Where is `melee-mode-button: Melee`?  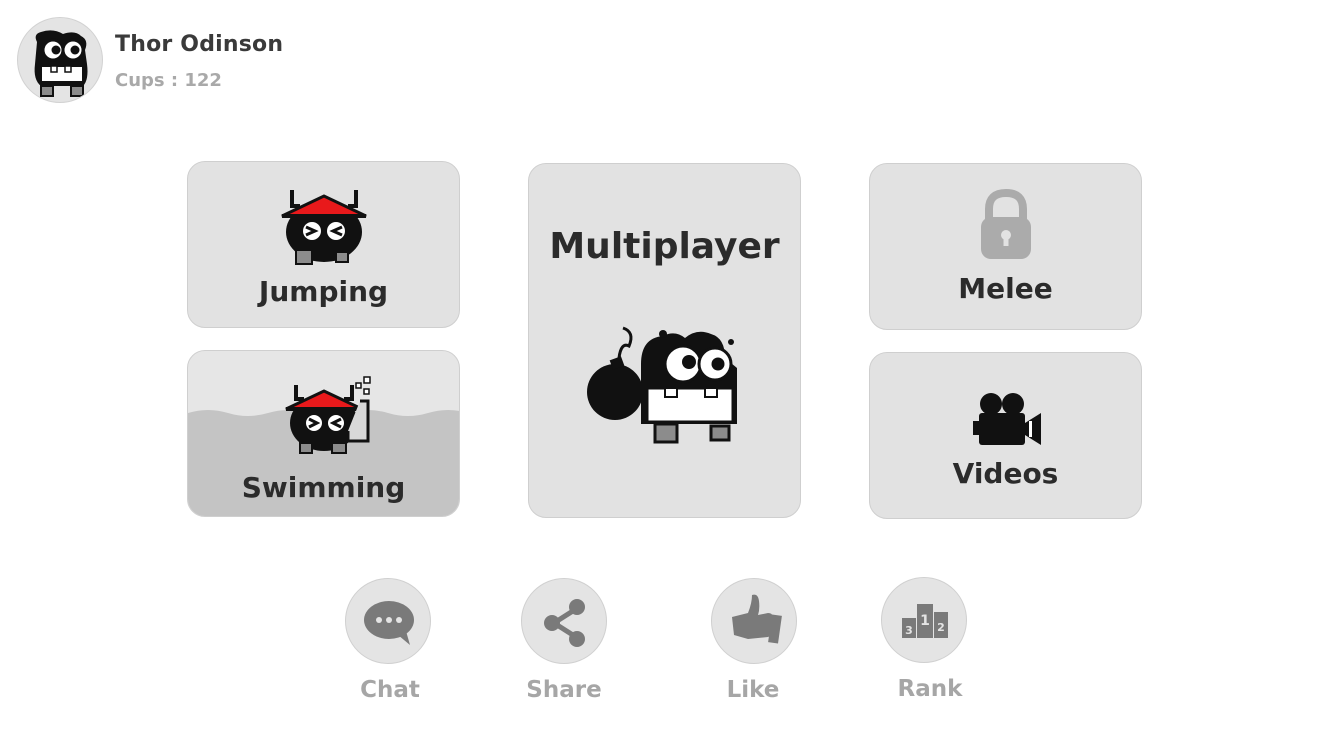
melee-mode-button: Melee is located at coordinates (1005, 246).